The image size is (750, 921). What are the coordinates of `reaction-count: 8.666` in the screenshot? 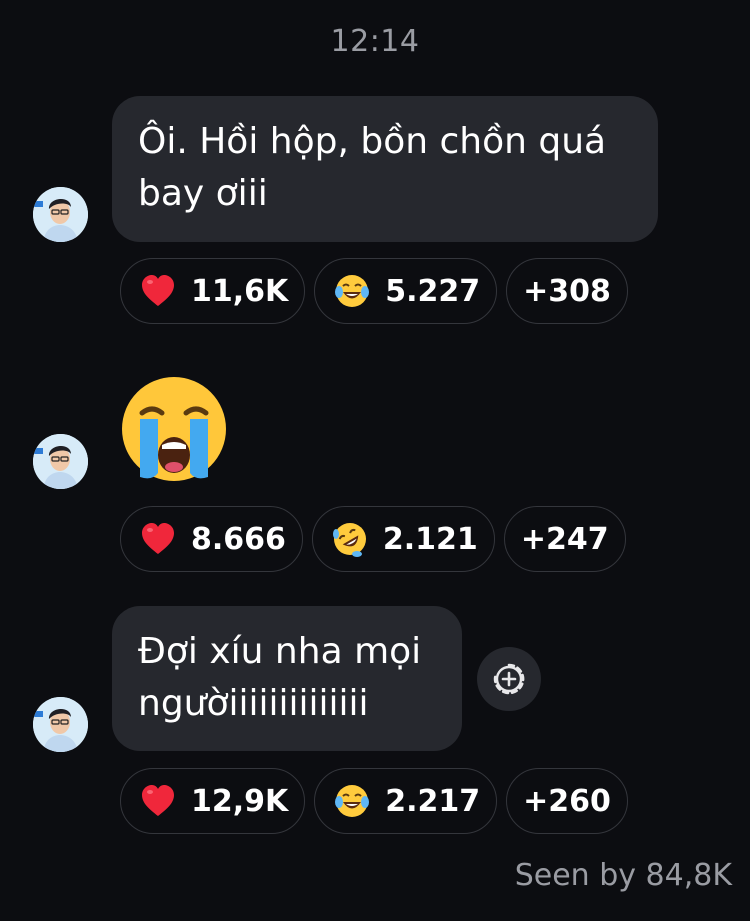 It's located at (238, 539).